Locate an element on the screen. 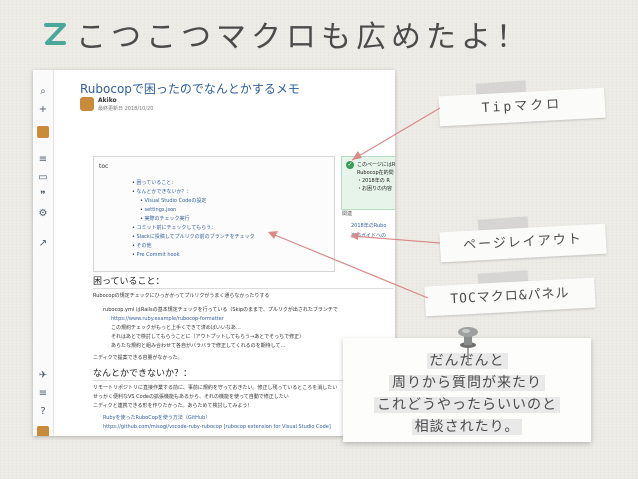 This screenshot has height=479, width=638. note-line: これどうやったらいいのと is located at coordinates (467, 404).